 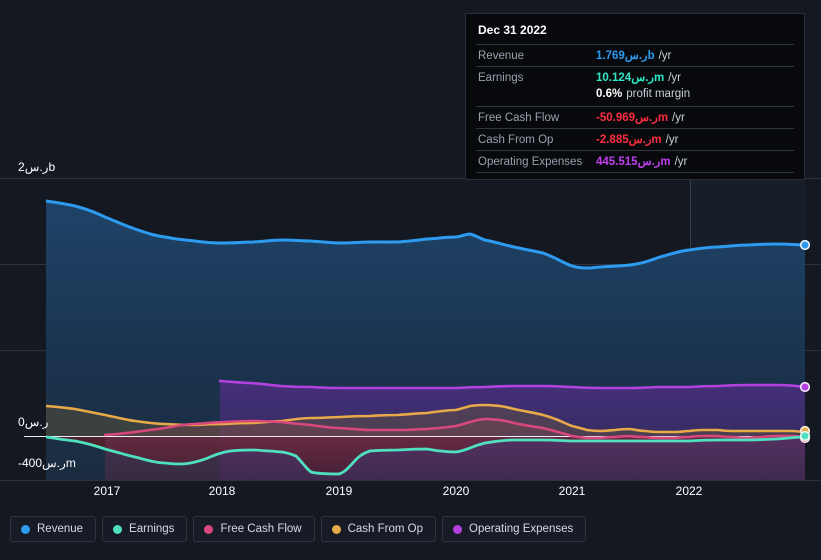 What do you see at coordinates (261, 529) in the screenshot?
I see `legend-label-free-cash-flow: Free Cash Flow` at bounding box center [261, 529].